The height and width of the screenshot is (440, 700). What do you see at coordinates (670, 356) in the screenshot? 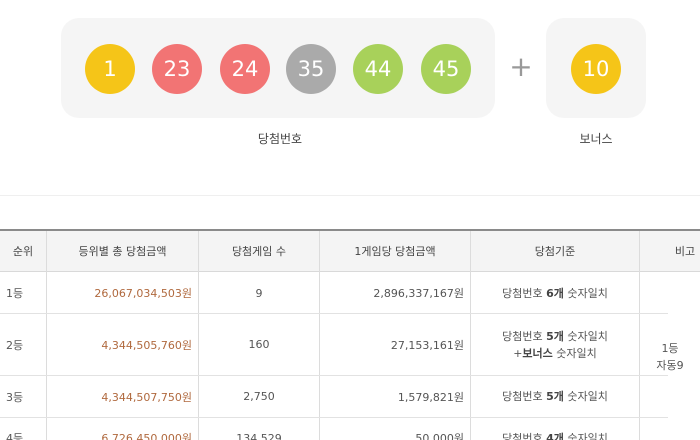
I see `note-cell: 1등 자동9` at bounding box center [670, 356].